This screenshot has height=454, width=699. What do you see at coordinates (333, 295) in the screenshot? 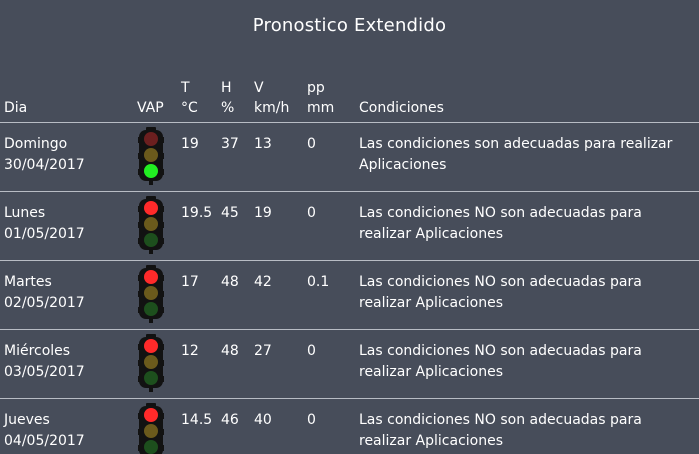
I see `precipitation-cell: 0.1` at bounding box center [333, 295].